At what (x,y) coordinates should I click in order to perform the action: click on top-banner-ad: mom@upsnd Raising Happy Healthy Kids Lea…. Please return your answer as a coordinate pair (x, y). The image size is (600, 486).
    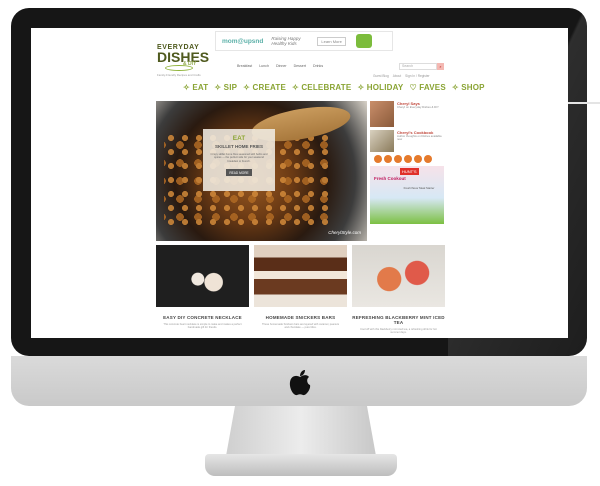
    Looking at the image, I should click on (304, 41).